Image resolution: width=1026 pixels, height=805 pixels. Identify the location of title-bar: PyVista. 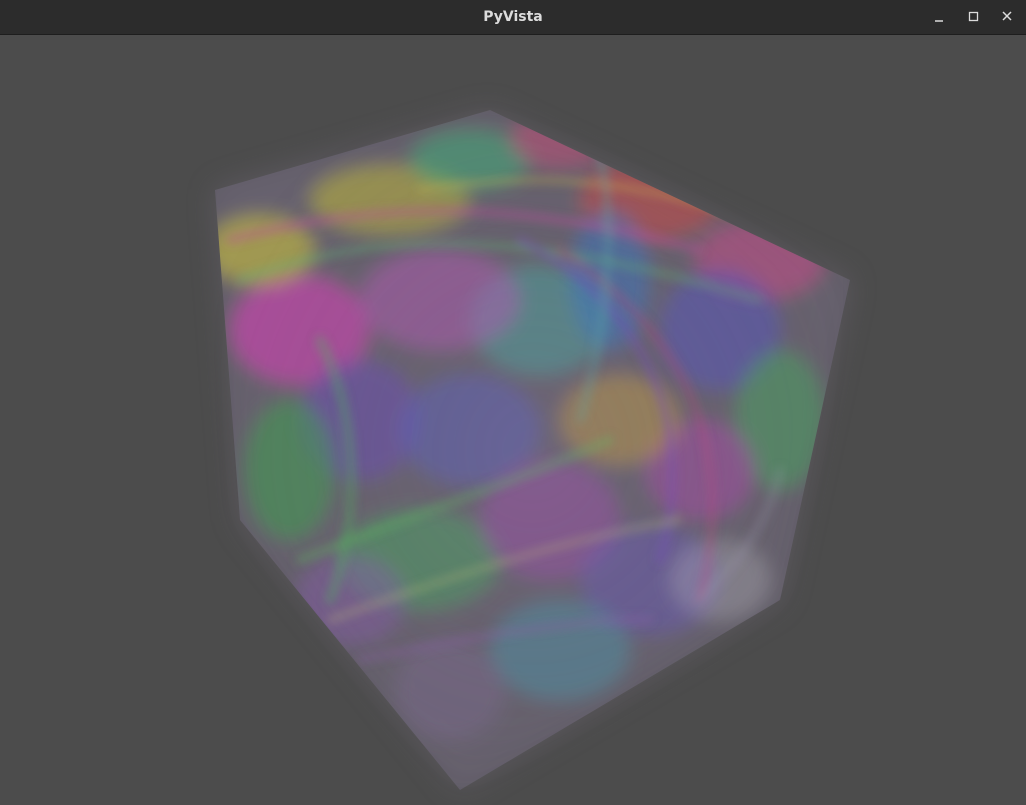
(513, 17).